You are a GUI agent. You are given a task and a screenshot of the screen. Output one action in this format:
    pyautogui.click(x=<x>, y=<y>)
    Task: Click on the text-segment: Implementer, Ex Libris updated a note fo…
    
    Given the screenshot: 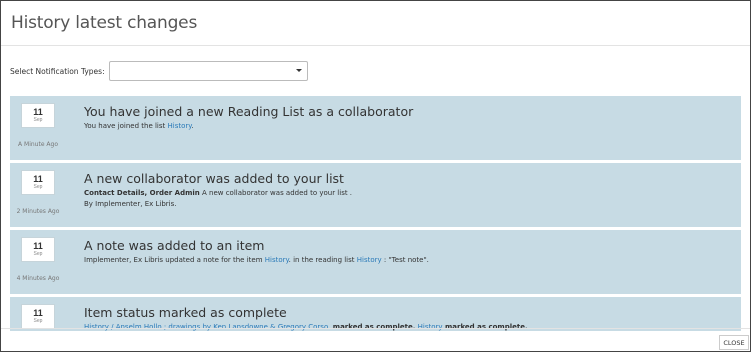 What is the action you would take?
    pyautogui.click(x=174, y=260)
    